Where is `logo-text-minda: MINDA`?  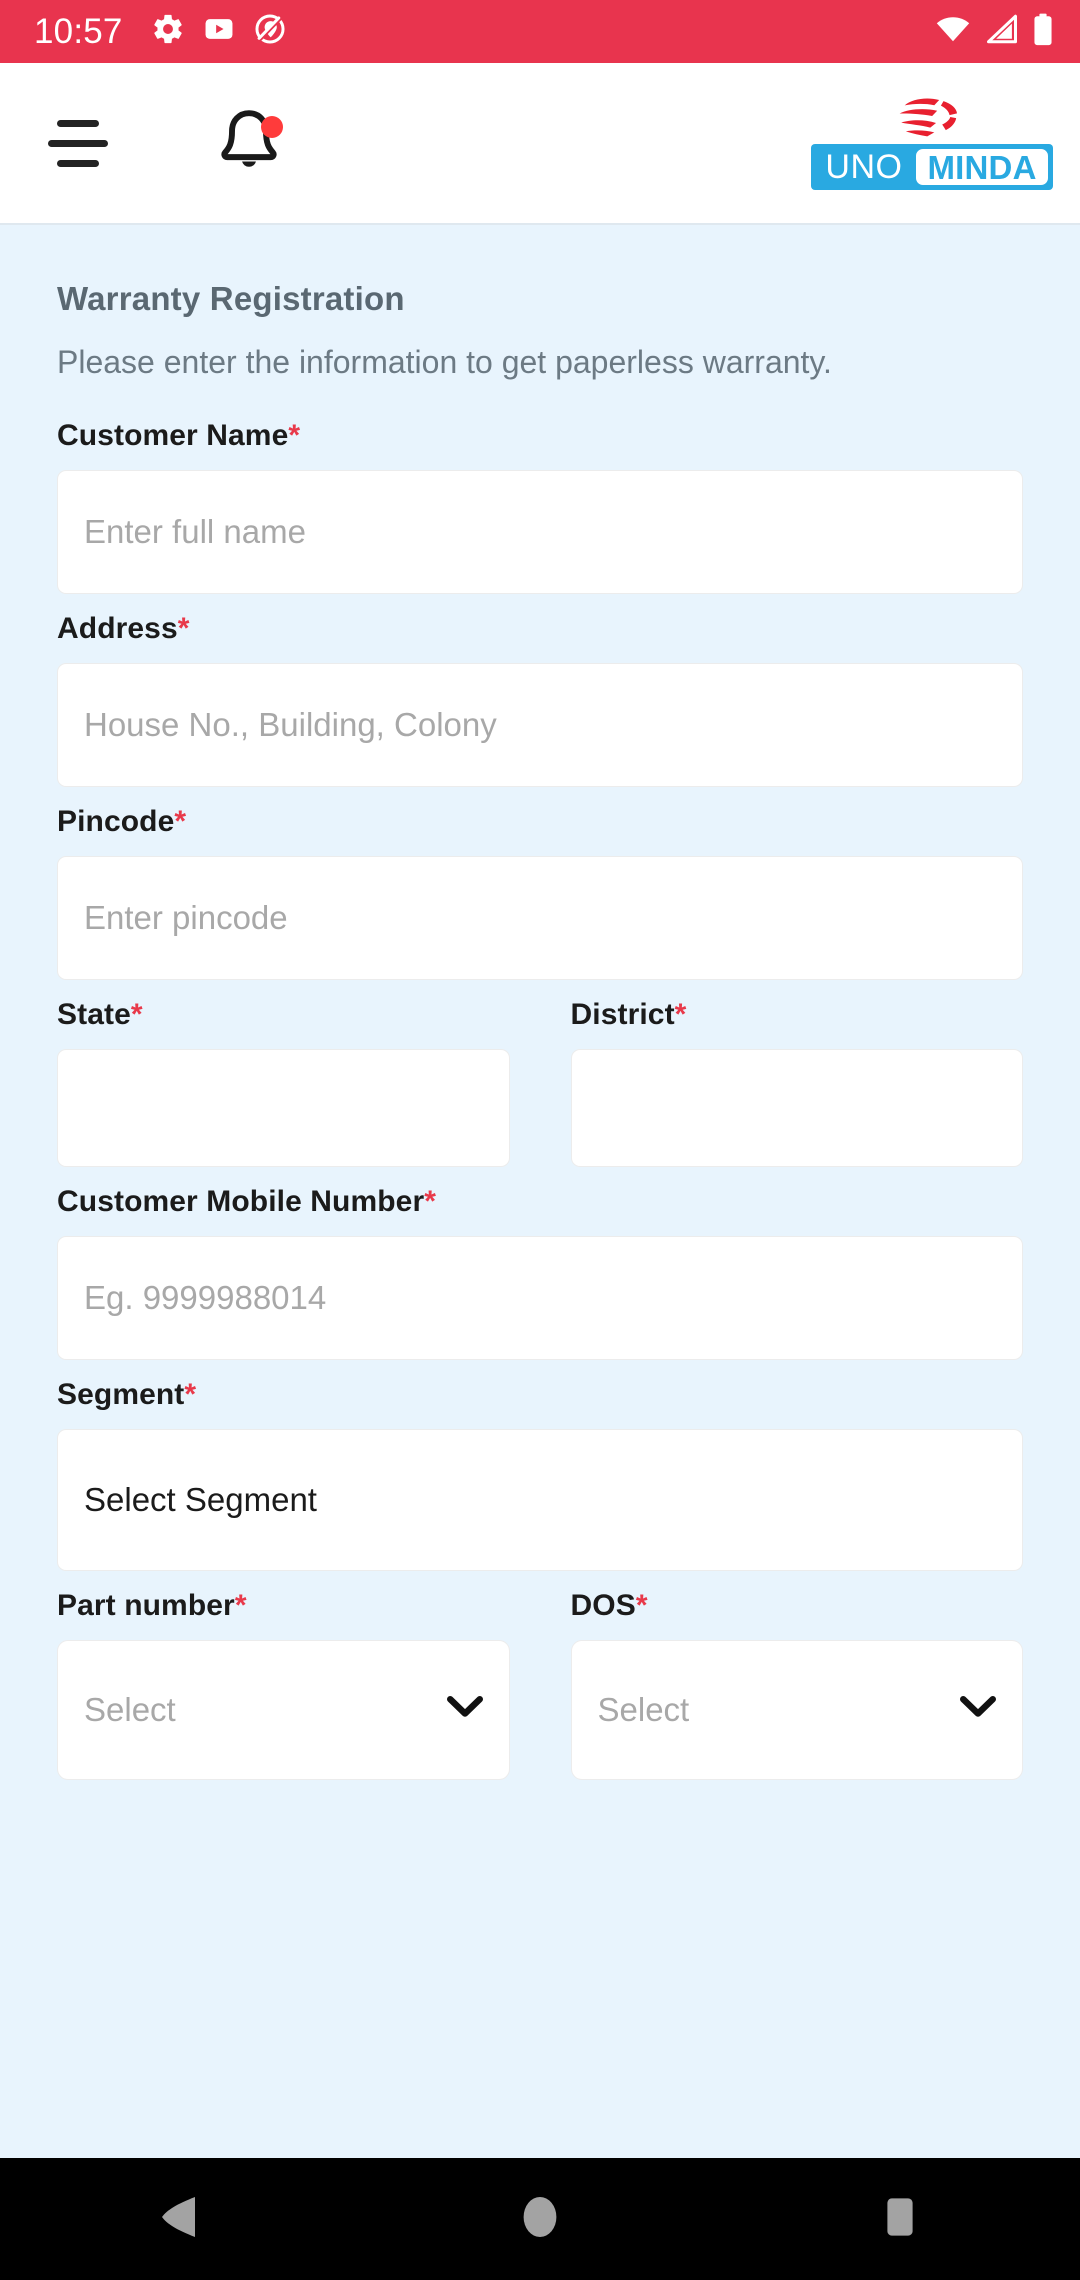 logo-text-minda: MINDA is located at coordinates (982, 167).